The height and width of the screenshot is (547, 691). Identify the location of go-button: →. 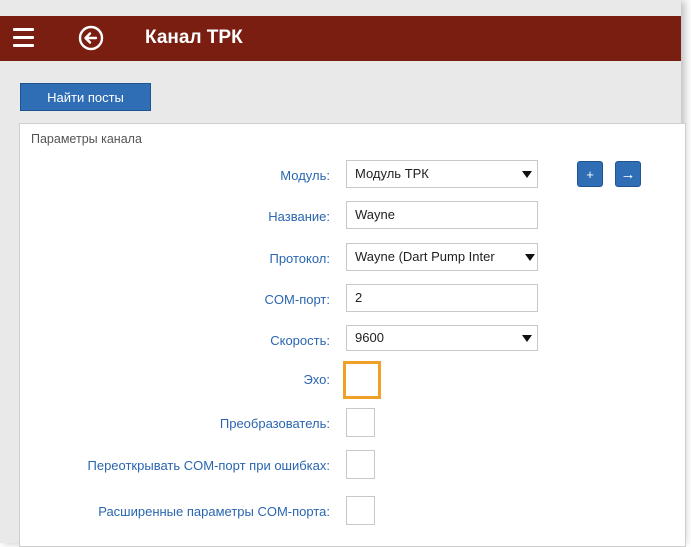
(628, 174).